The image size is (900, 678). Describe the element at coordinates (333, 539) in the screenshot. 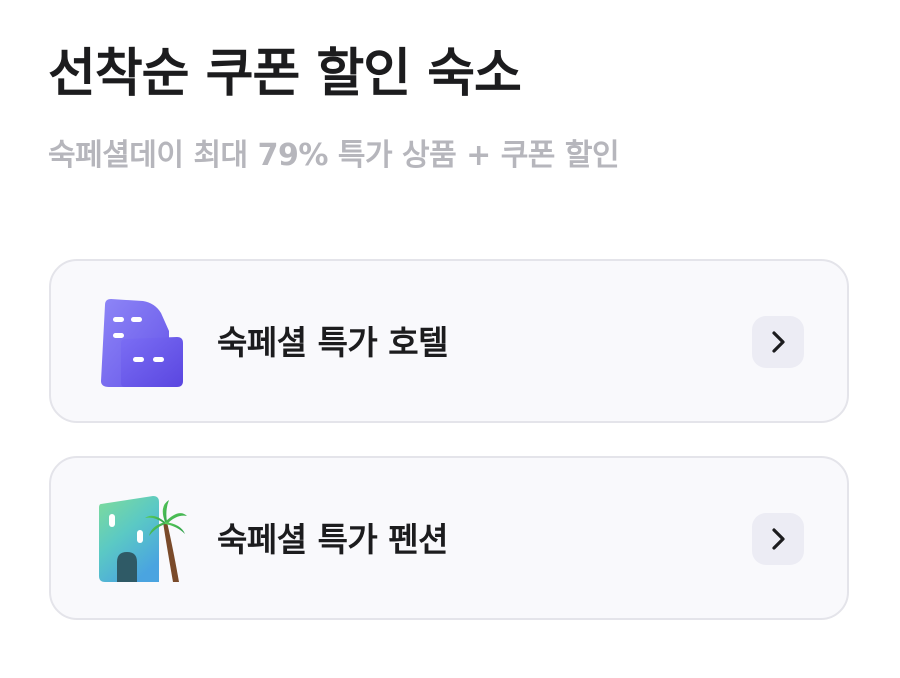

I see `pension-deal-label: 숙페셜 특가 펜션` at that location.